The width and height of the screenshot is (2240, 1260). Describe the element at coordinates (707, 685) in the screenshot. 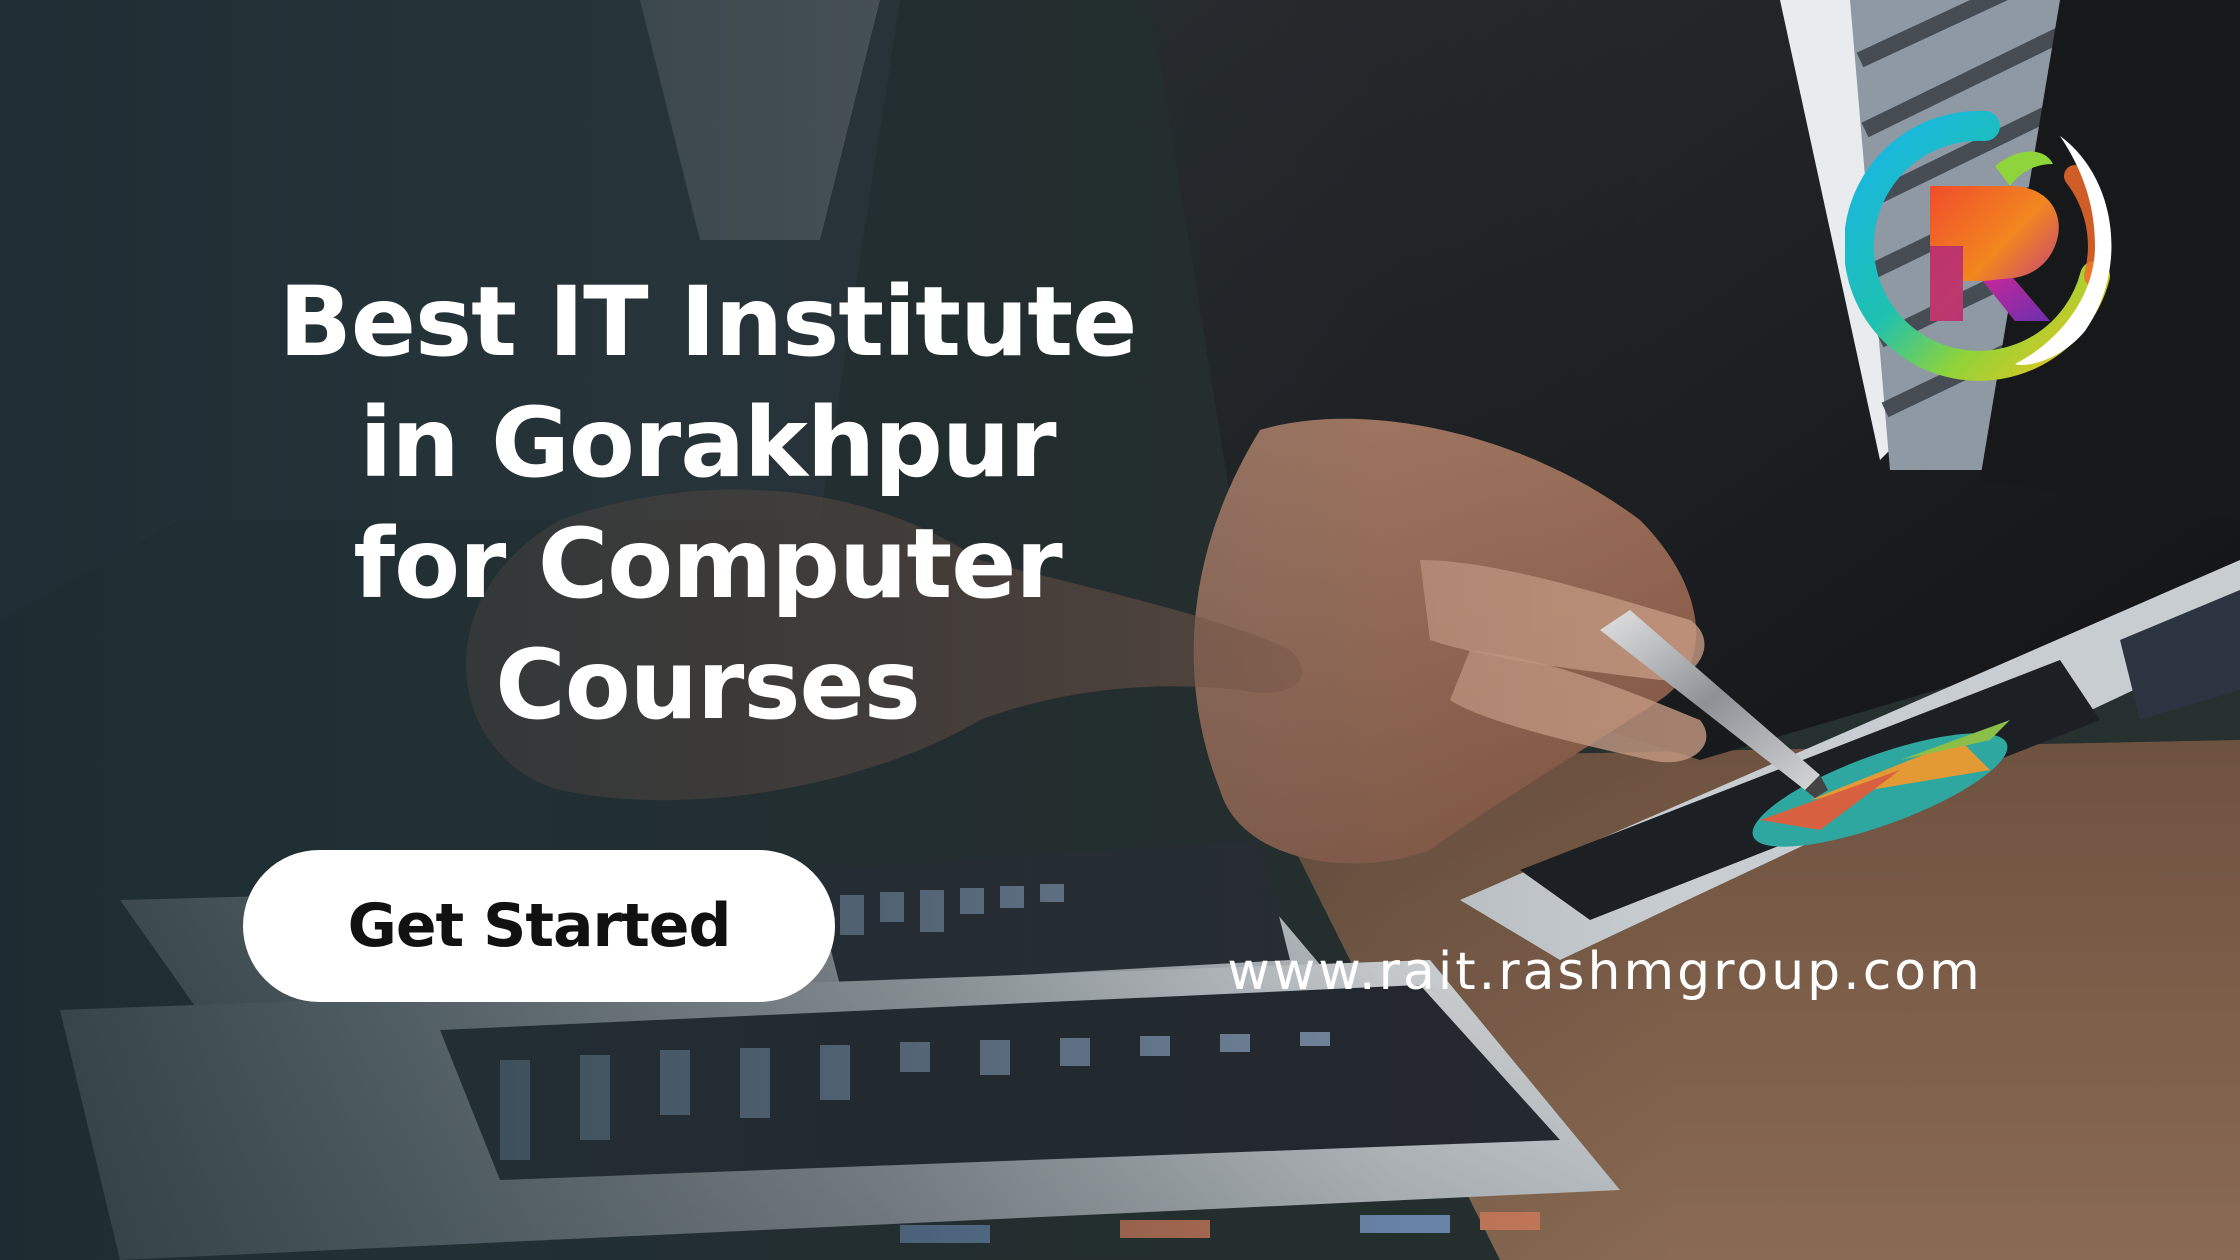

I see `headline-line-4: Courses` at that location.